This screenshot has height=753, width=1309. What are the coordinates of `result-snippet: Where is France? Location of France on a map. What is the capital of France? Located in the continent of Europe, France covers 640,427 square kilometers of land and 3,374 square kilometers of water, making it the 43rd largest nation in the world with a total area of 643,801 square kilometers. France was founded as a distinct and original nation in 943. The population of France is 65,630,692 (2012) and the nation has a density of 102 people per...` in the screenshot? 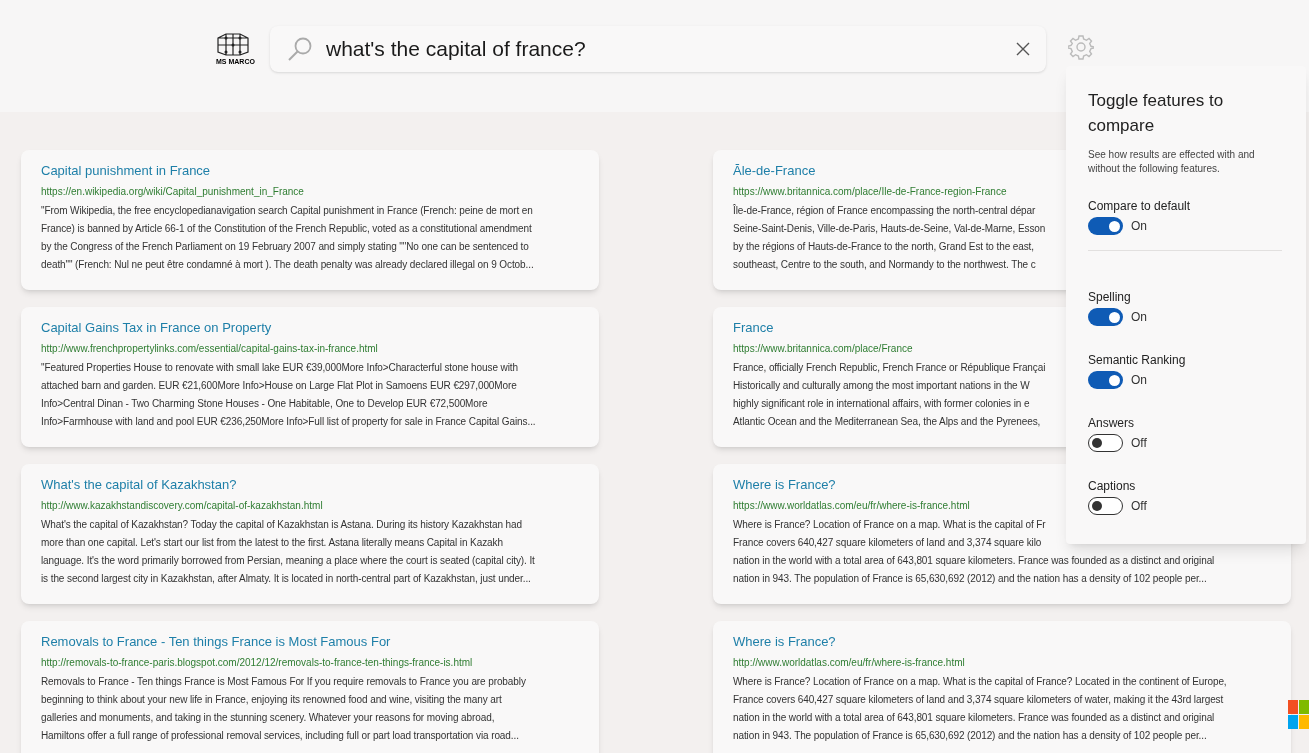 It's located at (980, 709).